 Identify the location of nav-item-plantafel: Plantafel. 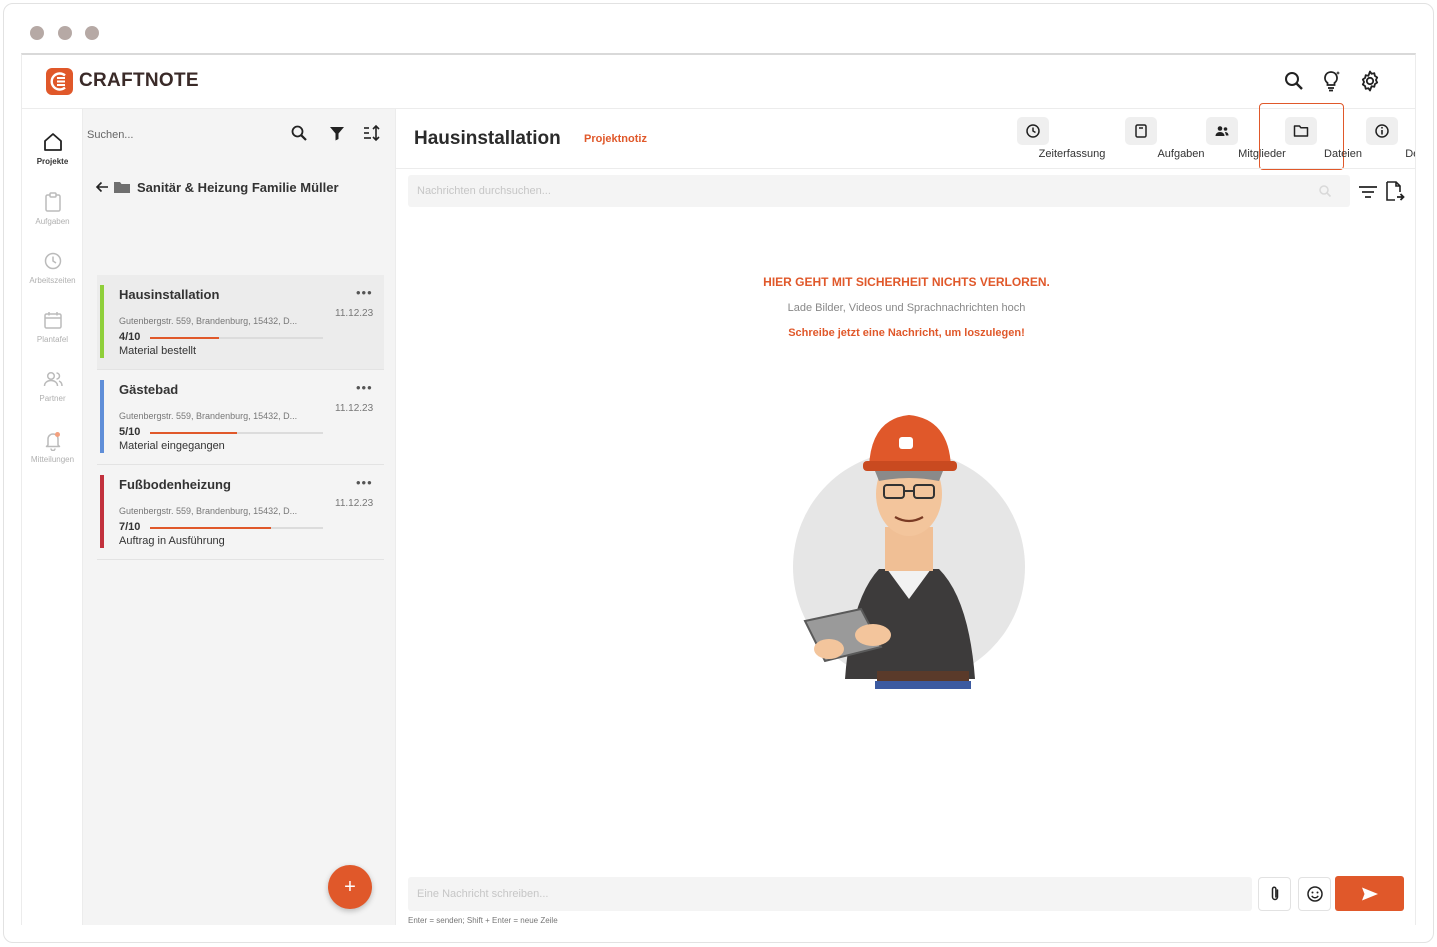
(52, 326).